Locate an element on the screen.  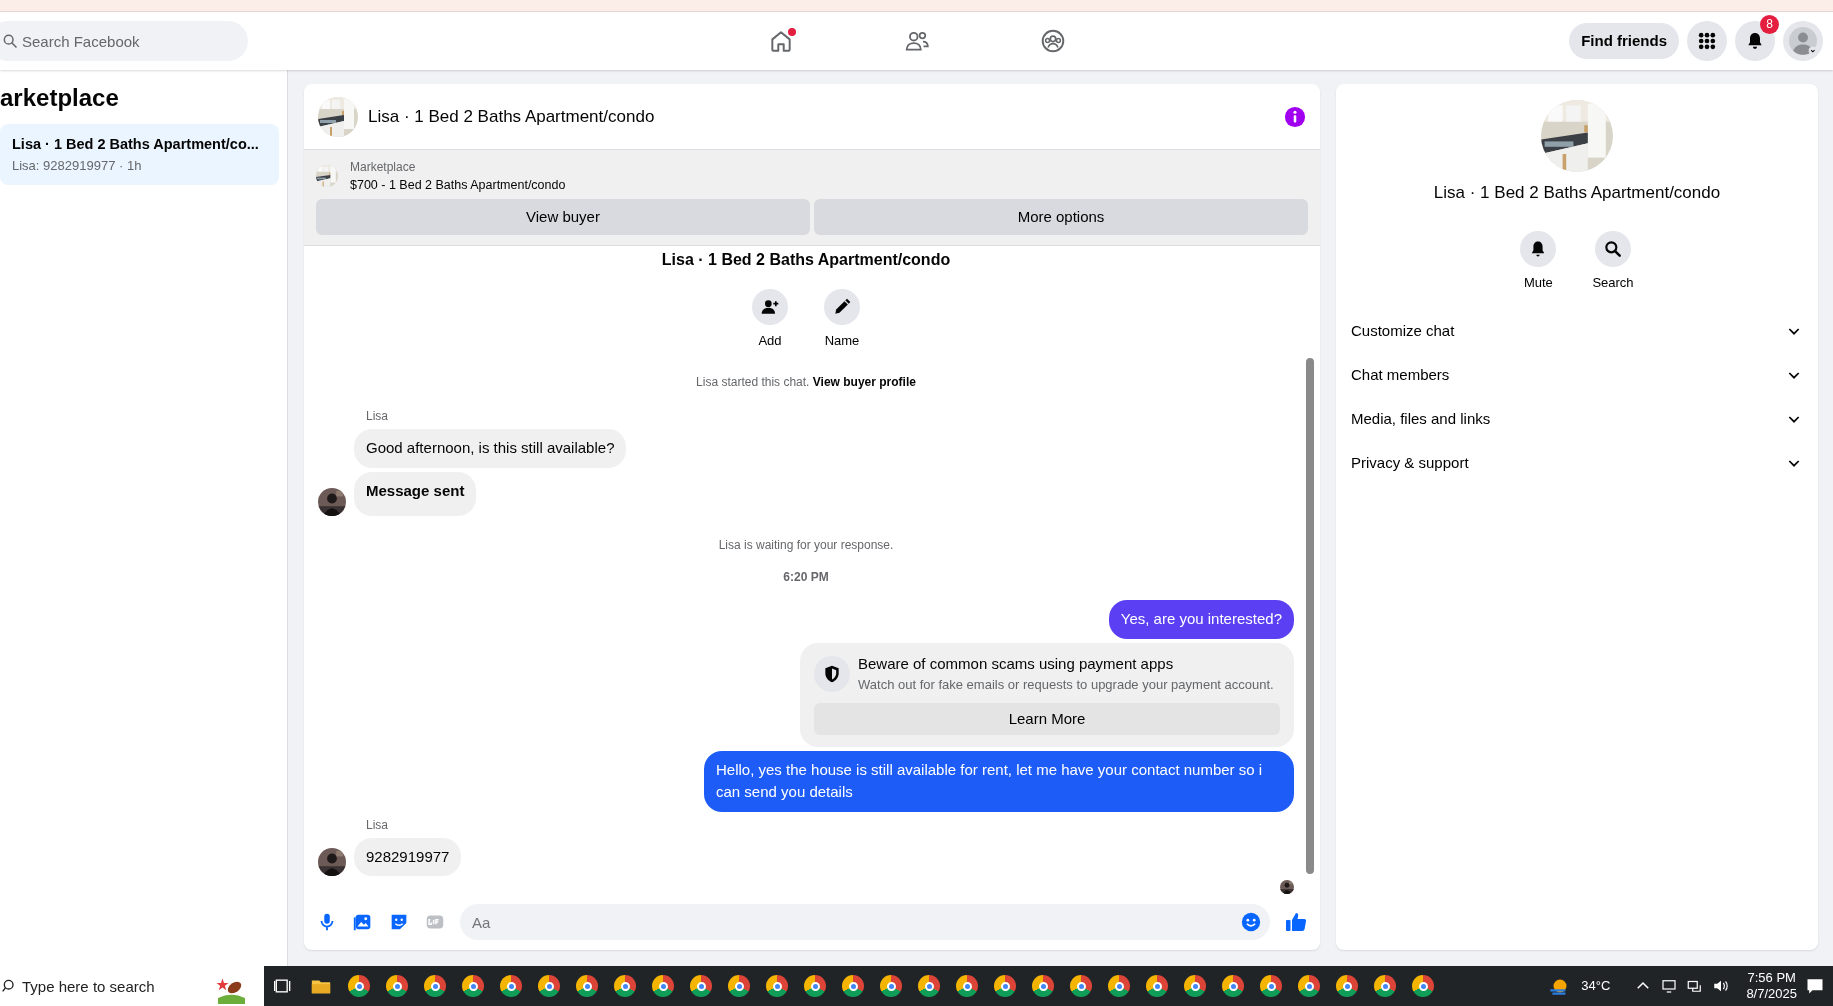
thumbs-up-icon is located at coordinates (1296, 922).